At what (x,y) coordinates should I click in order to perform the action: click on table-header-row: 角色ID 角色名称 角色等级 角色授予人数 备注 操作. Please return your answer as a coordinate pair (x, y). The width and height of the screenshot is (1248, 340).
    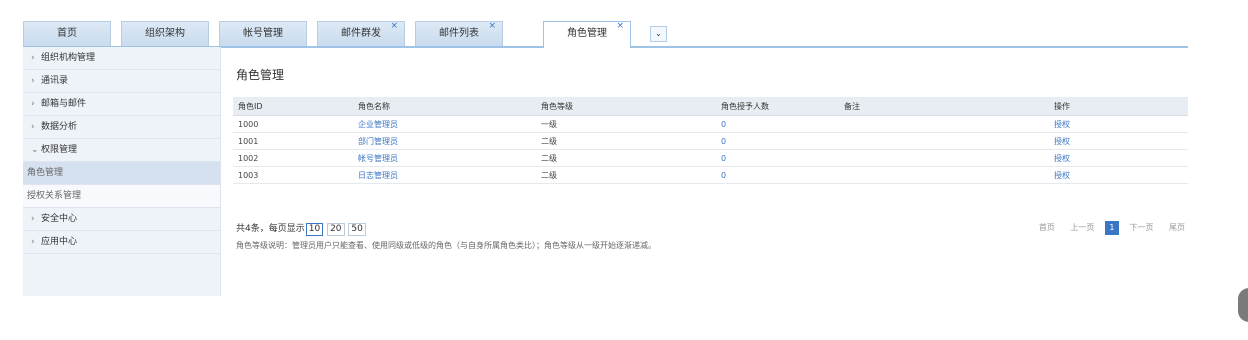
    Looking at the image, I should click on (710, 106).